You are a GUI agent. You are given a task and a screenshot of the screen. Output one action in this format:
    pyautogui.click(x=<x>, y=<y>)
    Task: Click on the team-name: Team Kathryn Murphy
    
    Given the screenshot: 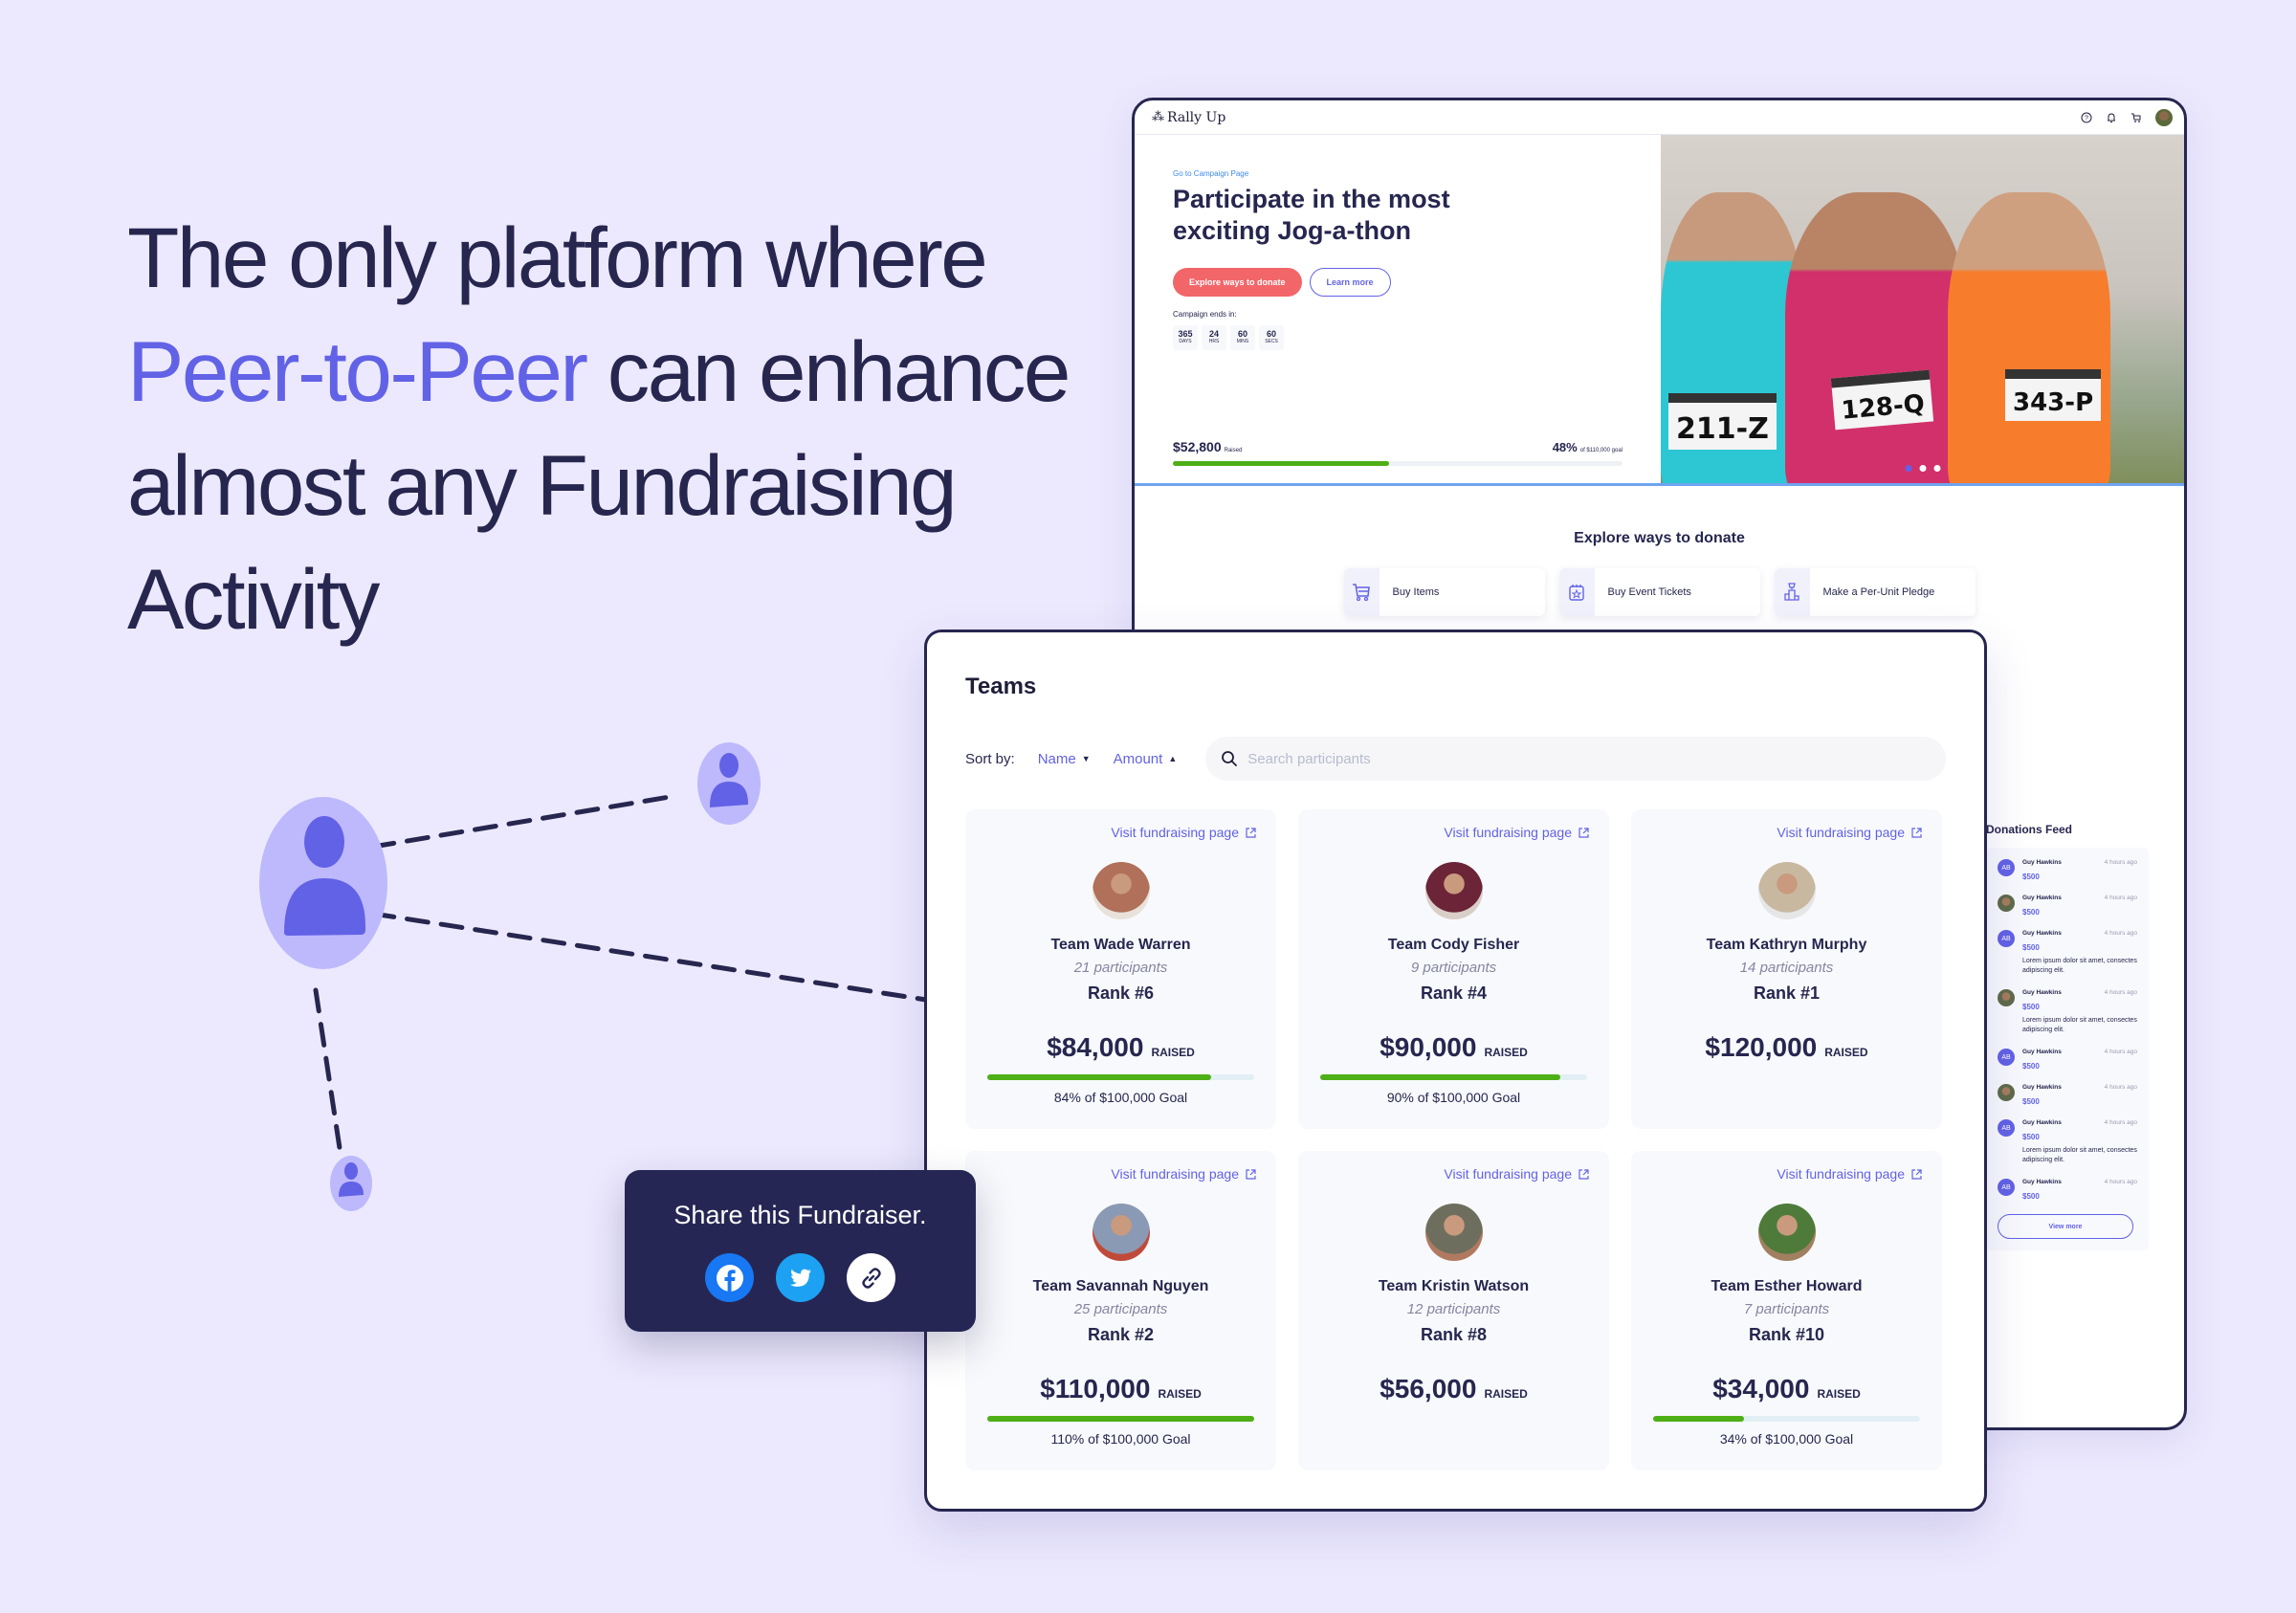 What is the action you would take?
    pyautogui.click(x=1786, y=945)
    